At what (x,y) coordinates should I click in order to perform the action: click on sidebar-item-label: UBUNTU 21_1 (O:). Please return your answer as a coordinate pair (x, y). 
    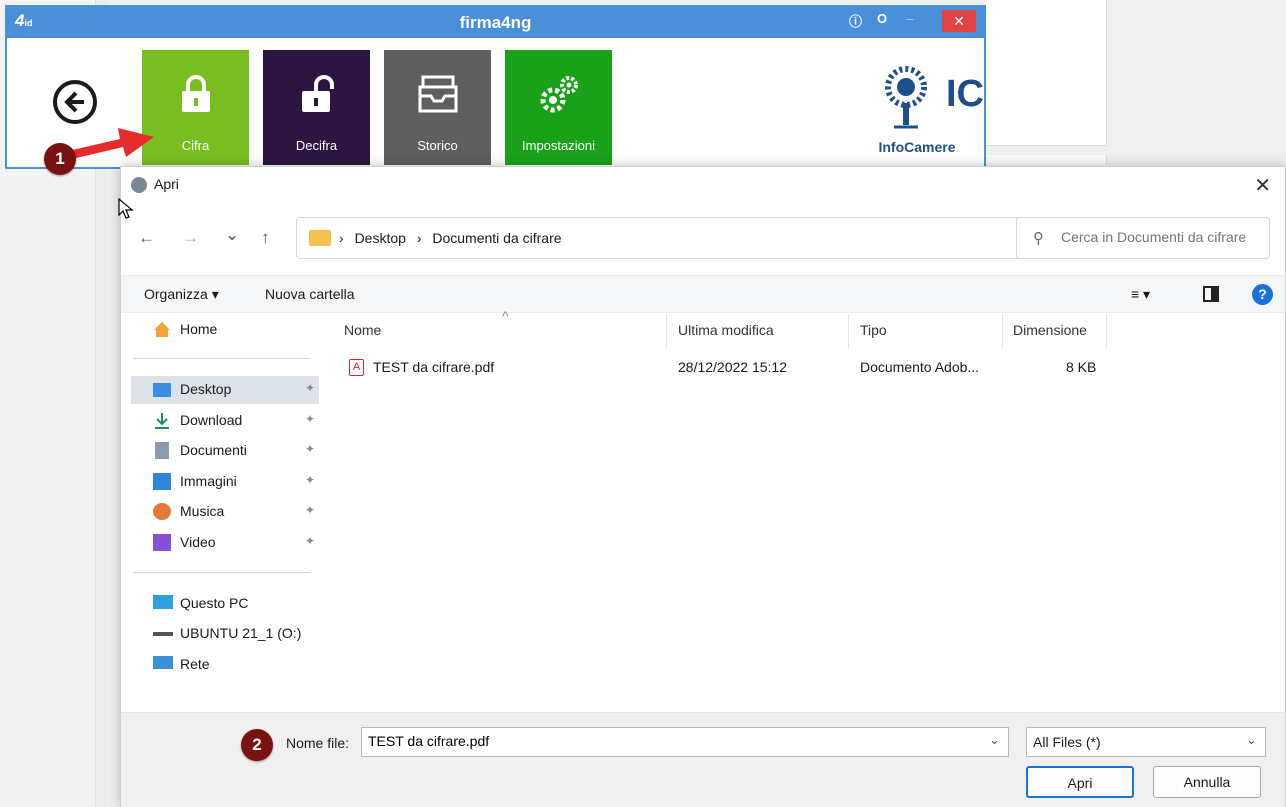
    Looking at the image, I should click on (241, 633).